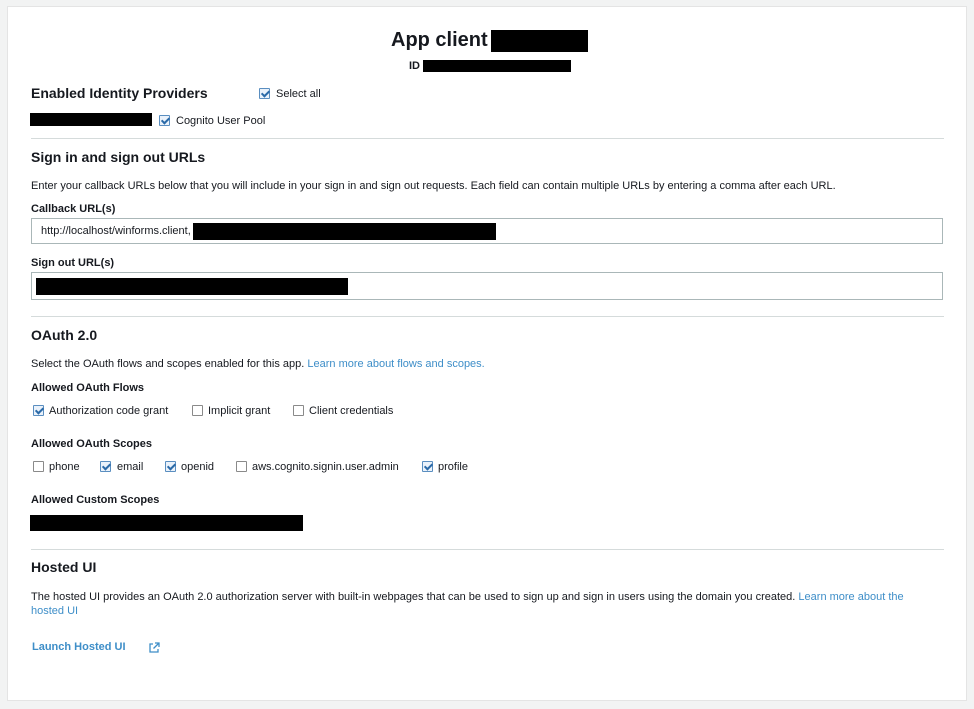 This screenshot has width=974, height=709. I want to click on scope-phone-checkbox, so click(38, 466).